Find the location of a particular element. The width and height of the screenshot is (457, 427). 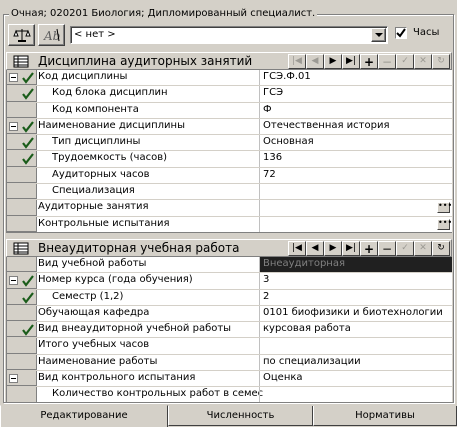

property-value: 136 is located at coordinates (355, 159).